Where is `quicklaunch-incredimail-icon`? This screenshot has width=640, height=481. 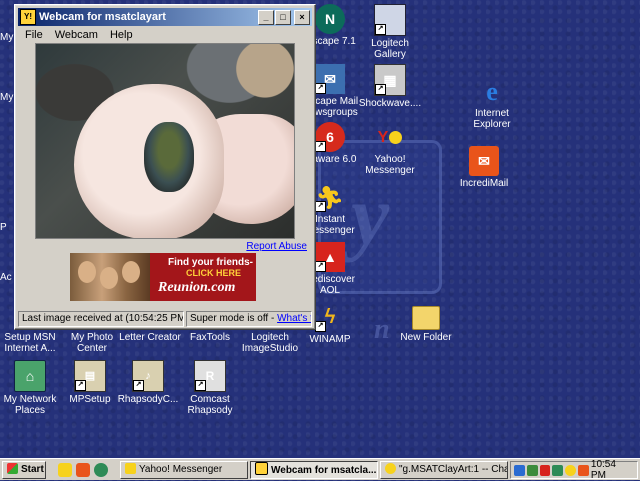 quicklaunch-incredimail-icon is located at coordinates (83, 470).